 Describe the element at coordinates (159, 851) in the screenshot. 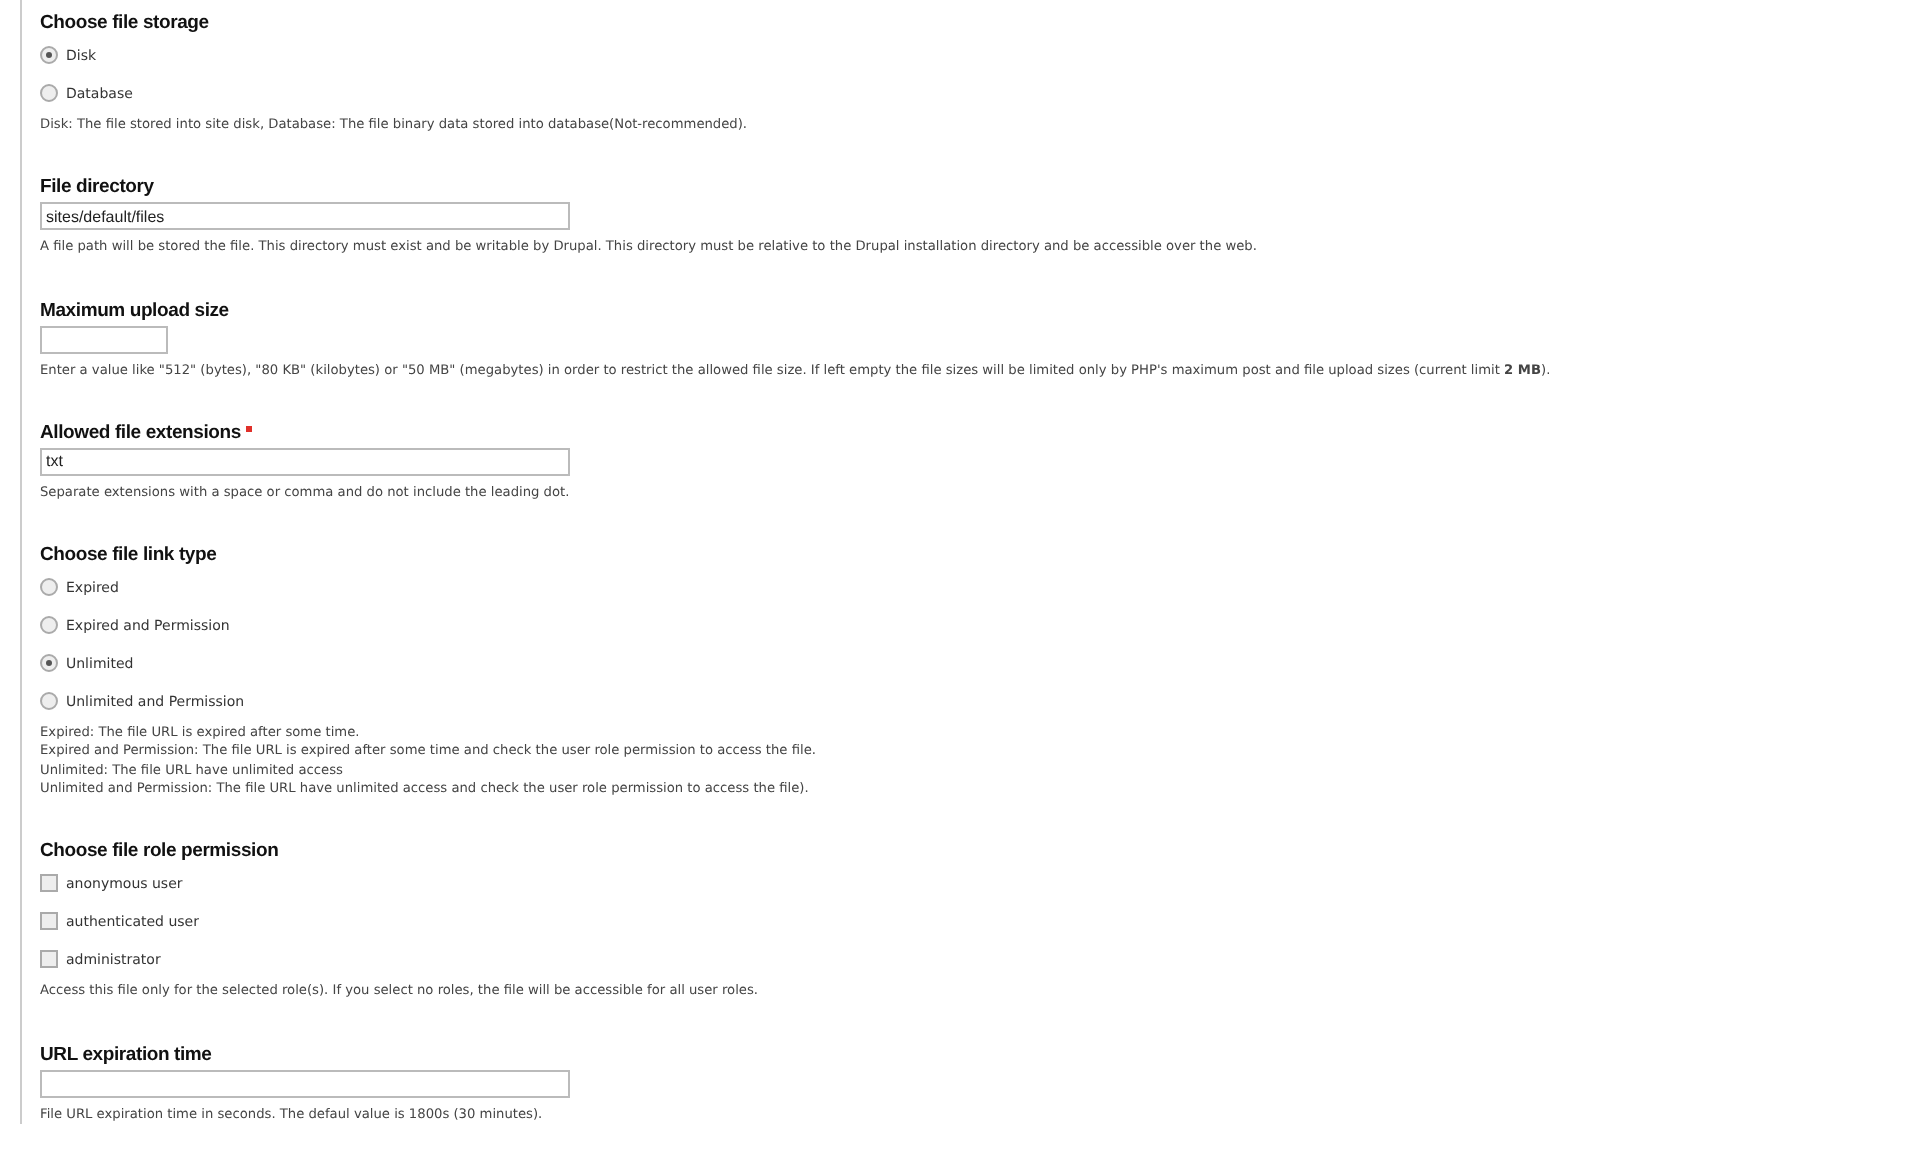

I see `field-label: Choose file role permission` at that location.